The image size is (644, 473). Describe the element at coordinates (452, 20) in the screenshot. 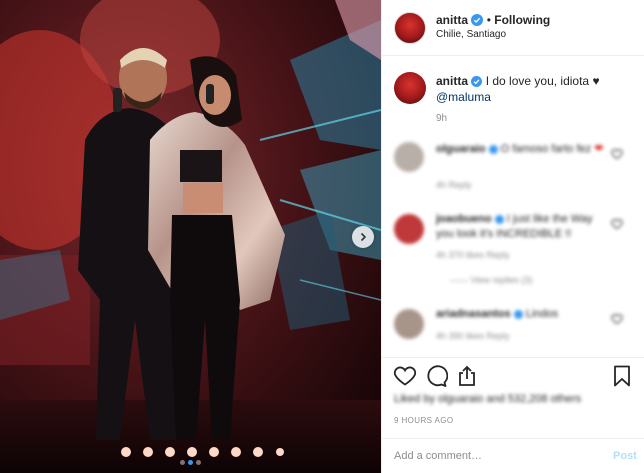

I see `header-username: anitta` at that location.